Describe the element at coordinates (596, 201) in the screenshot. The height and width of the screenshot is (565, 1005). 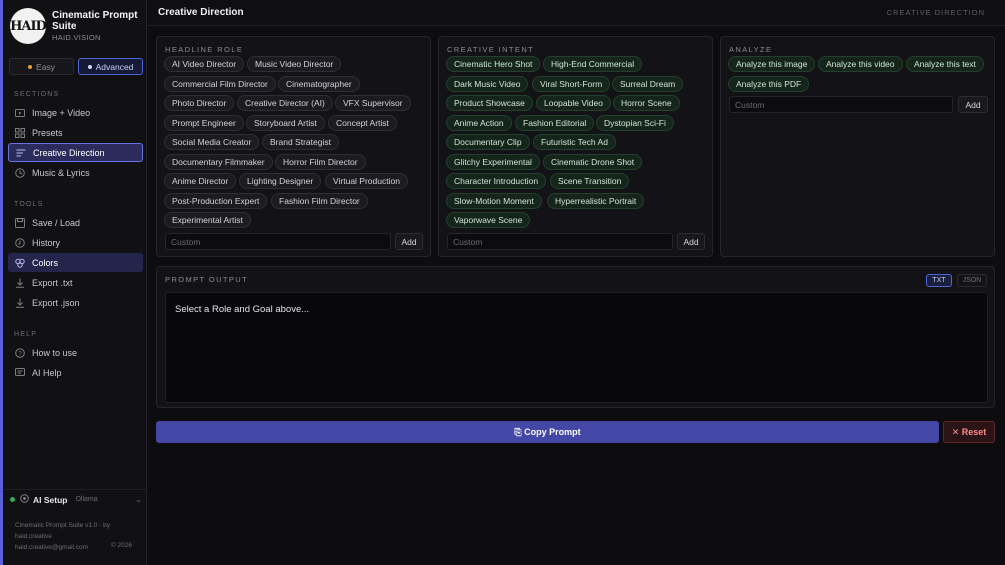
I see `intent-chip: Hyperrealistic Portrait` at that location.